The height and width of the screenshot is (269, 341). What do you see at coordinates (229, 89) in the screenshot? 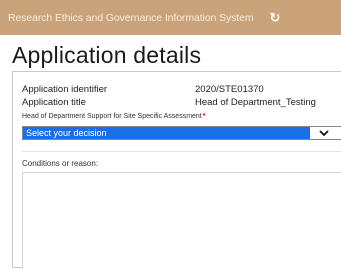
I see `application-identifier-value: 2020/STE01370` at bounding box center [229, 89].